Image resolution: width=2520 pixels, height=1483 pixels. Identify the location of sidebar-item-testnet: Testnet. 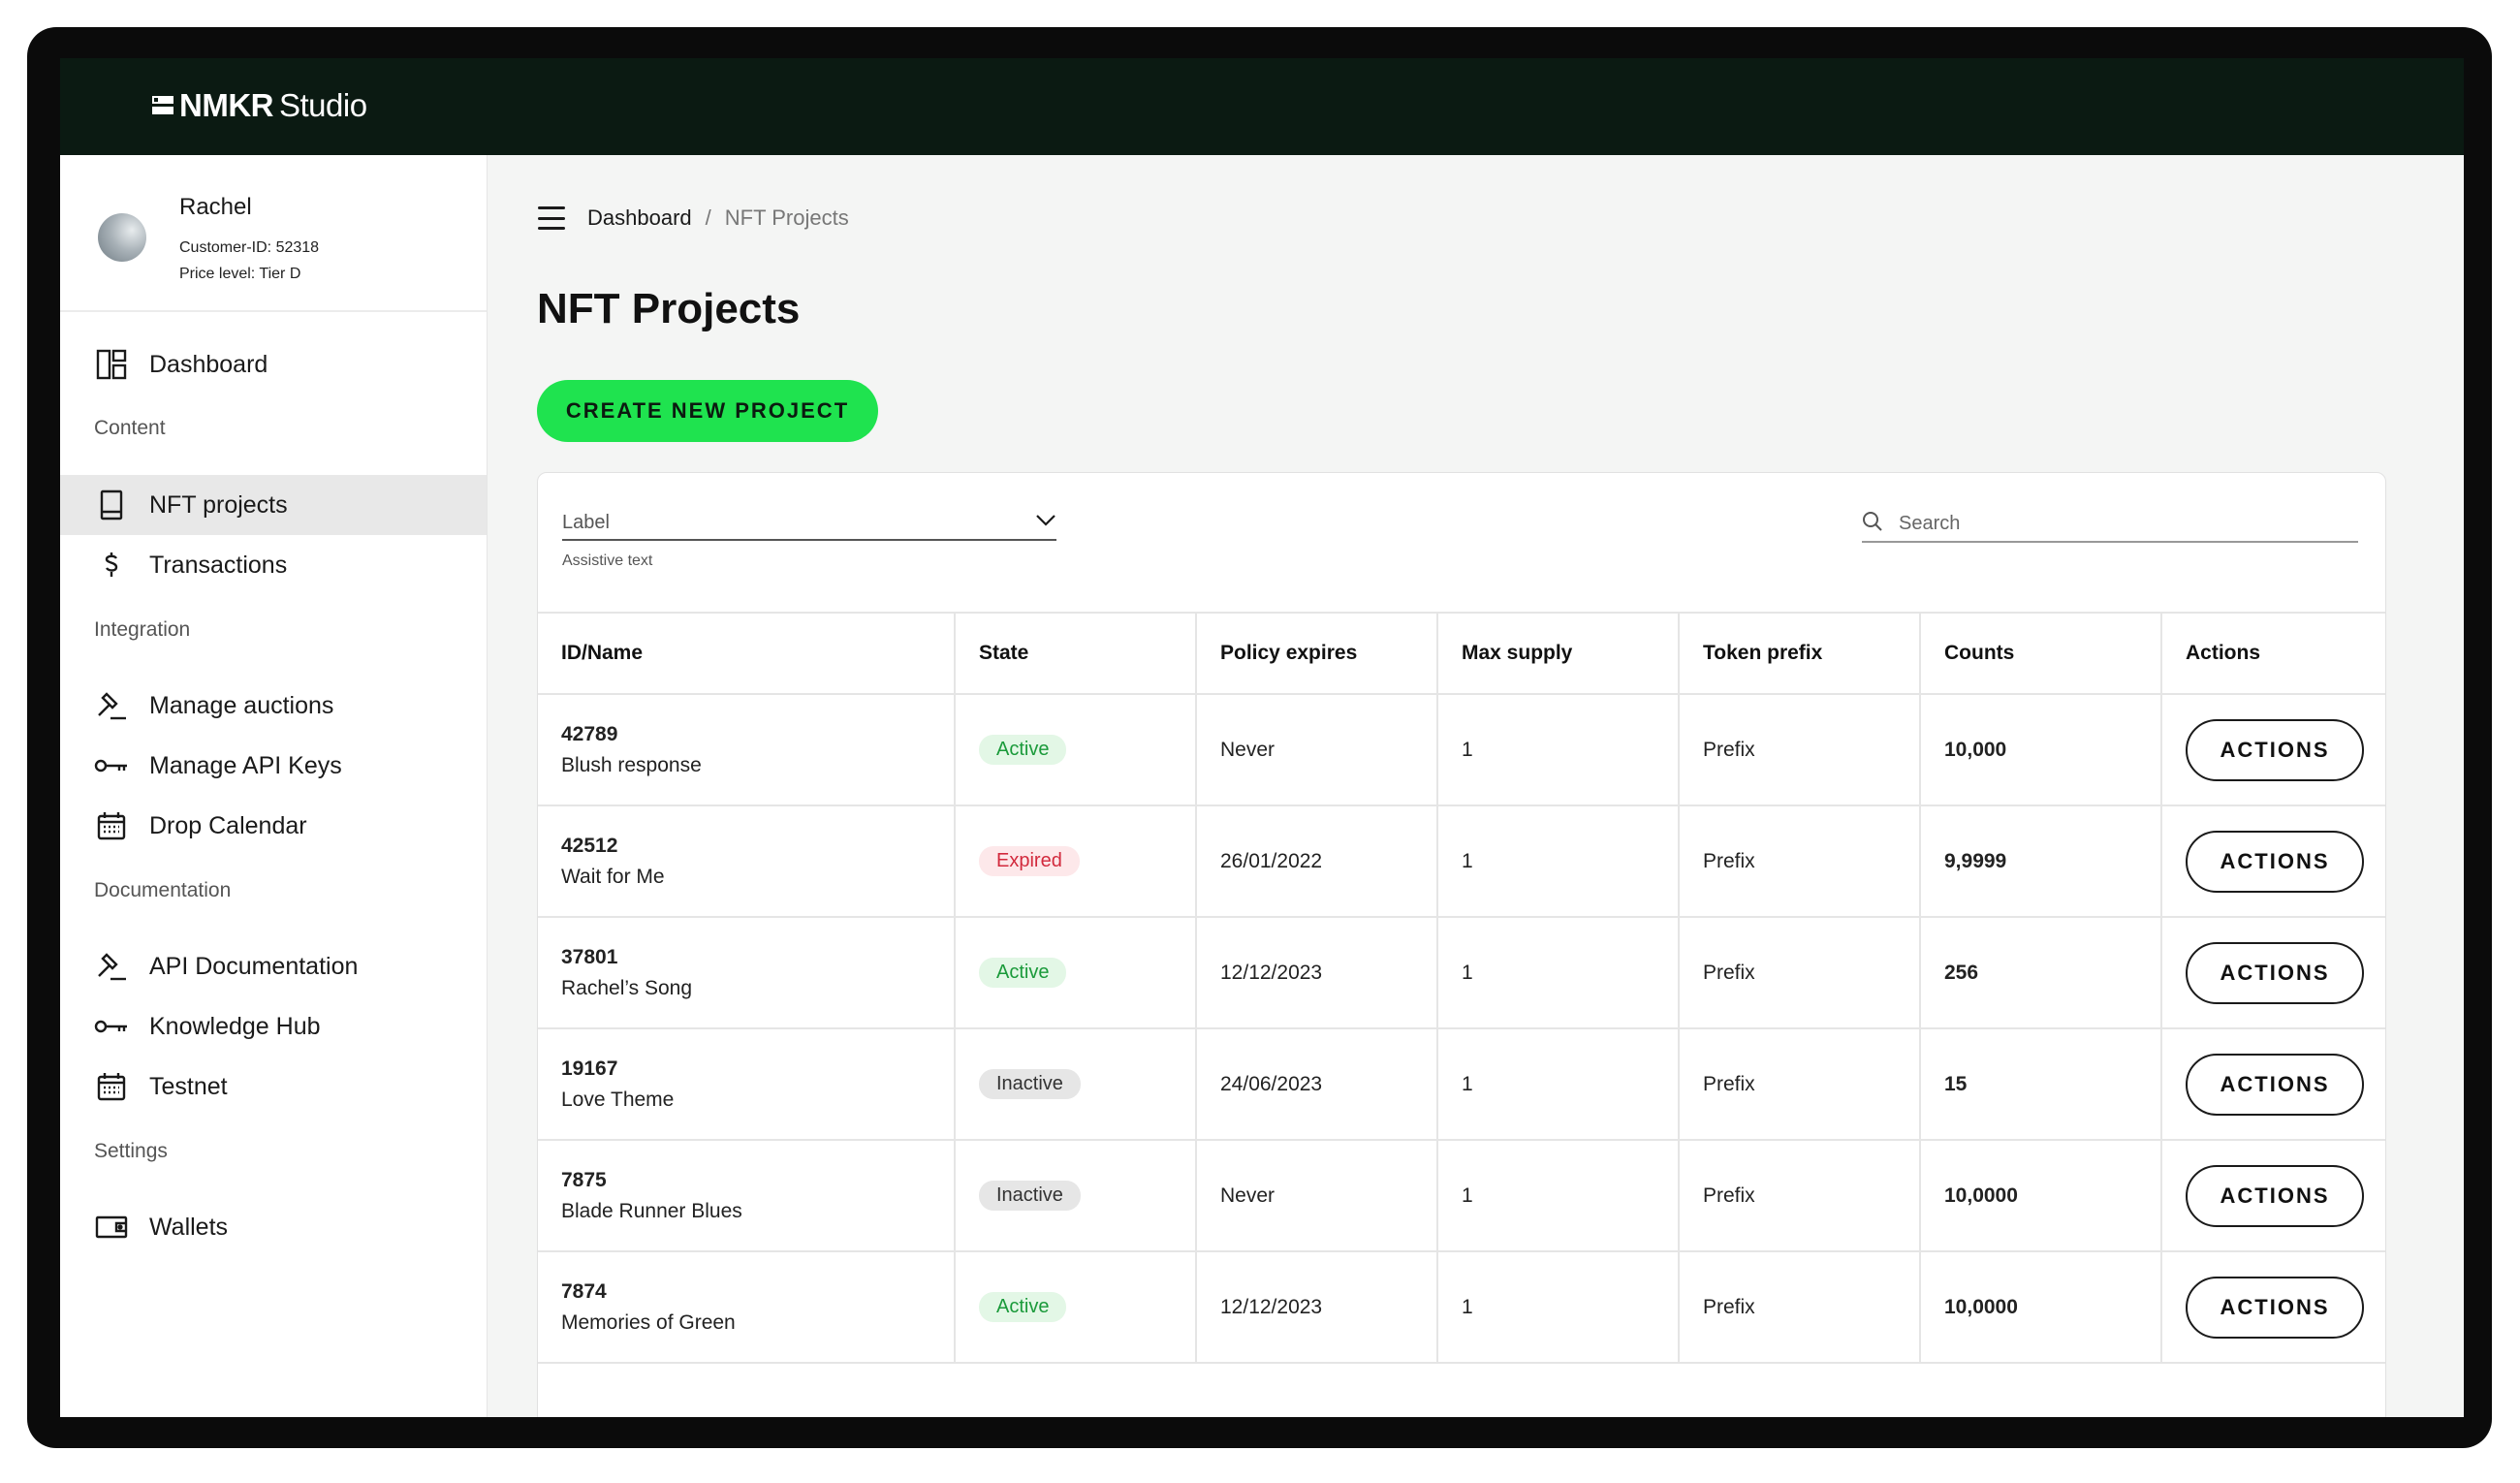
(273, 1087).